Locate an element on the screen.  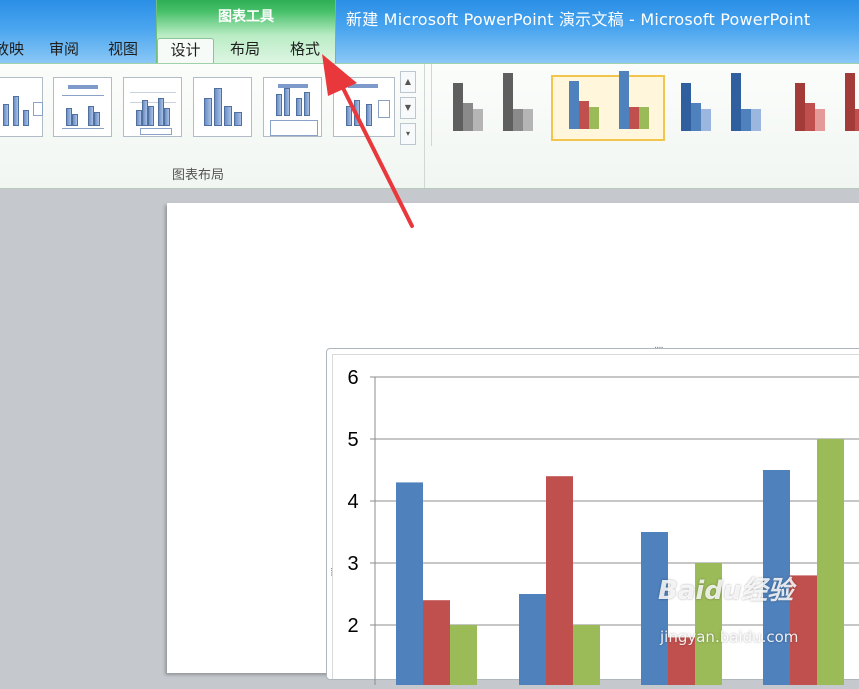
y-tick-label: 2 is located at coordinates (352, 626).